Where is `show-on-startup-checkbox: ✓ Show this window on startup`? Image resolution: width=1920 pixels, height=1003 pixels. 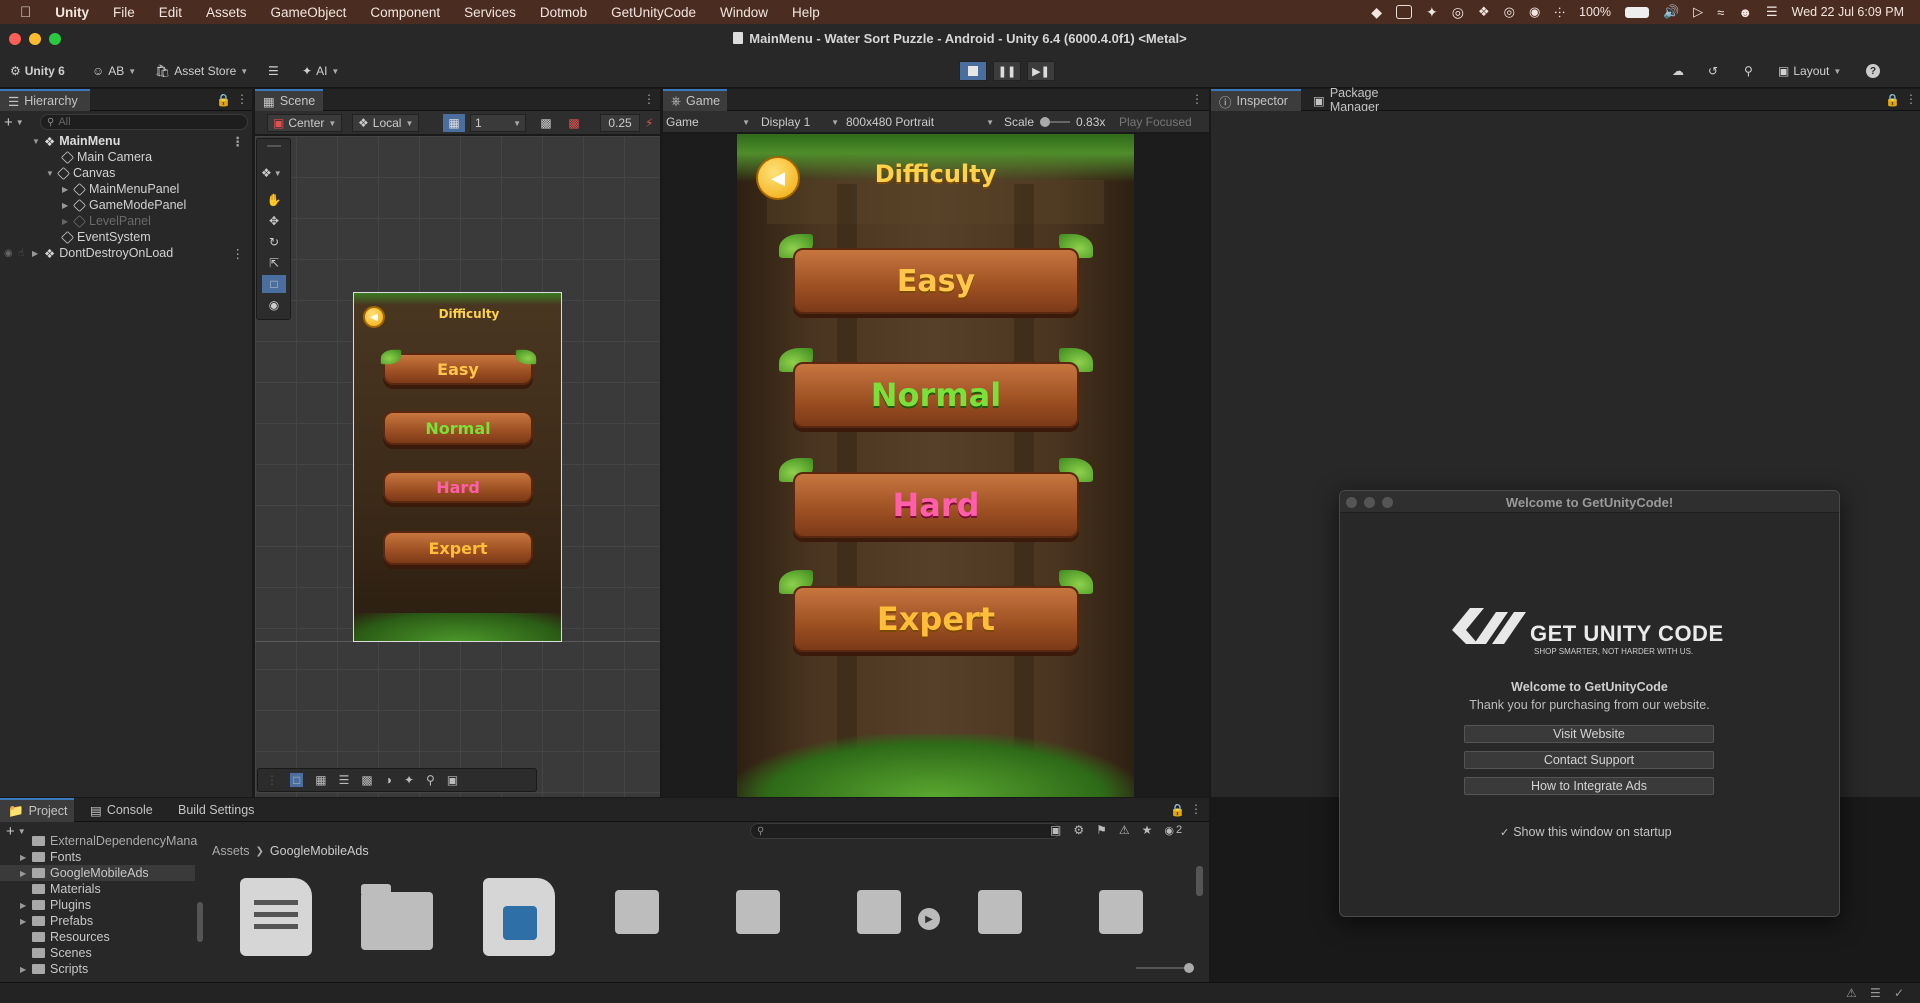
show-on-startup-checkbox: ✓ Show this window on startup is located at coordinates (1586, 832).